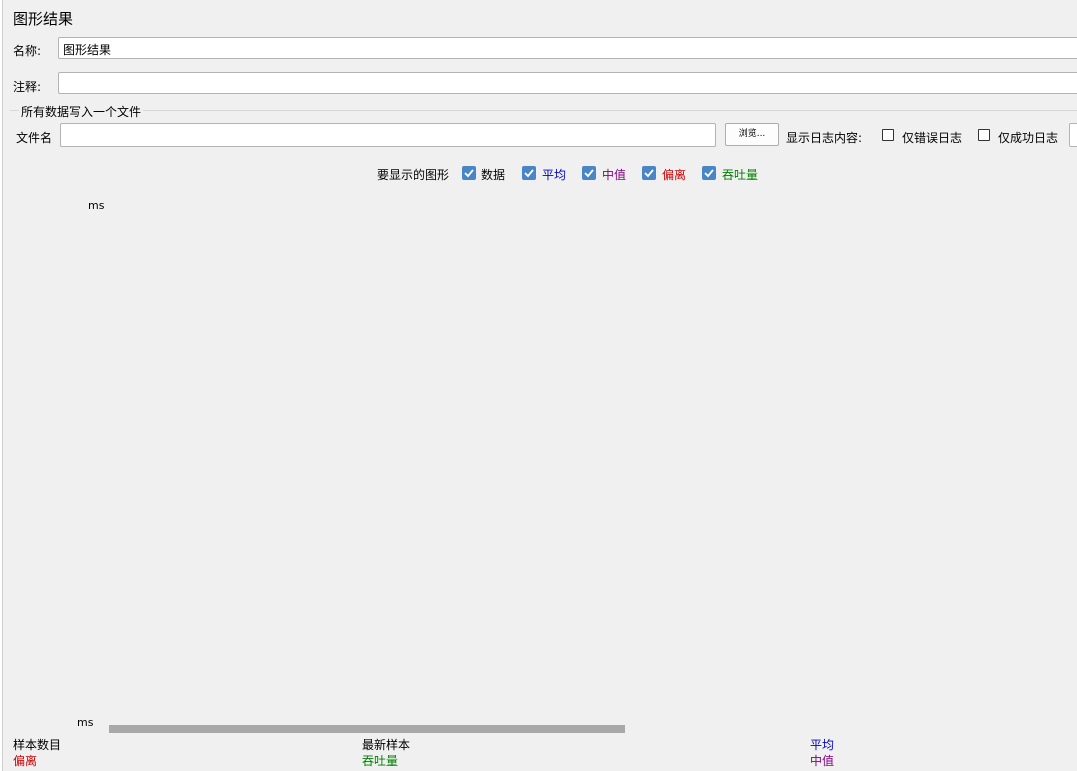 This screenshot has width=1077, height=771. Describe the element at coordinates (25, 761) in the screenshot. I see `deviation-stat-label: 偏离` at that location.